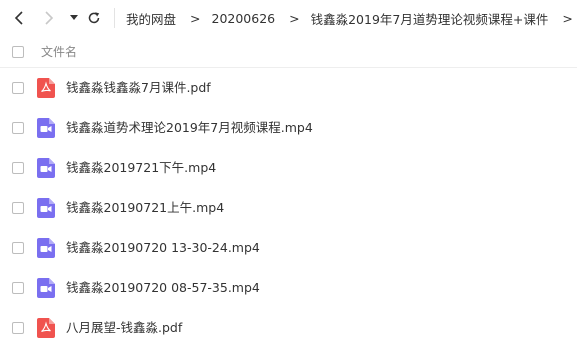 This screenshot has height=361, width=577. I want to click on refresh-button, so click(94, 18).